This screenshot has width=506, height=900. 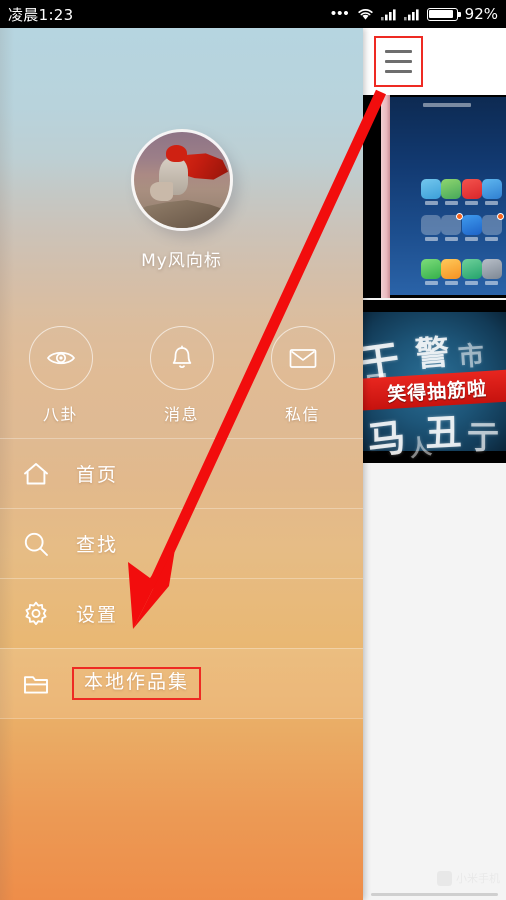 I want to click on avatar-rock, so click(x=182, y=214).